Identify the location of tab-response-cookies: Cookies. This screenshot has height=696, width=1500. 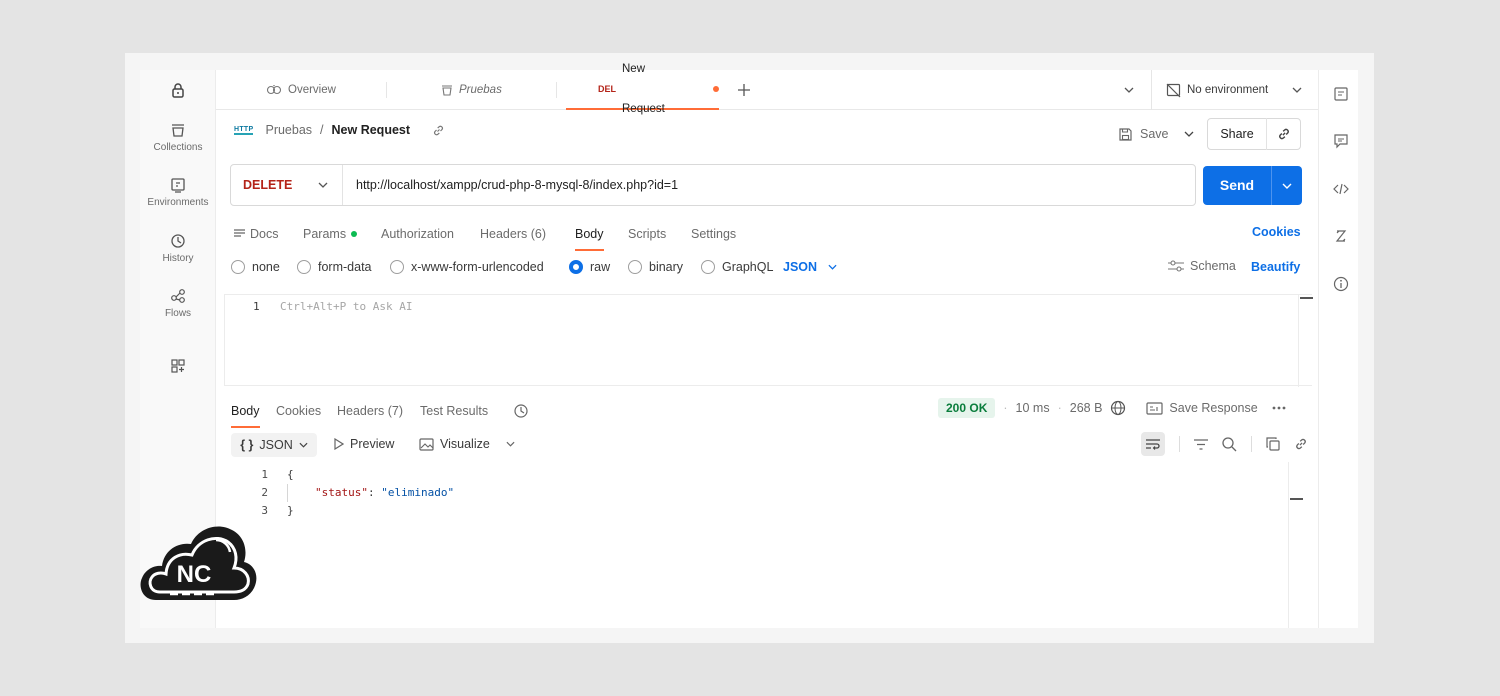
(298, 411).